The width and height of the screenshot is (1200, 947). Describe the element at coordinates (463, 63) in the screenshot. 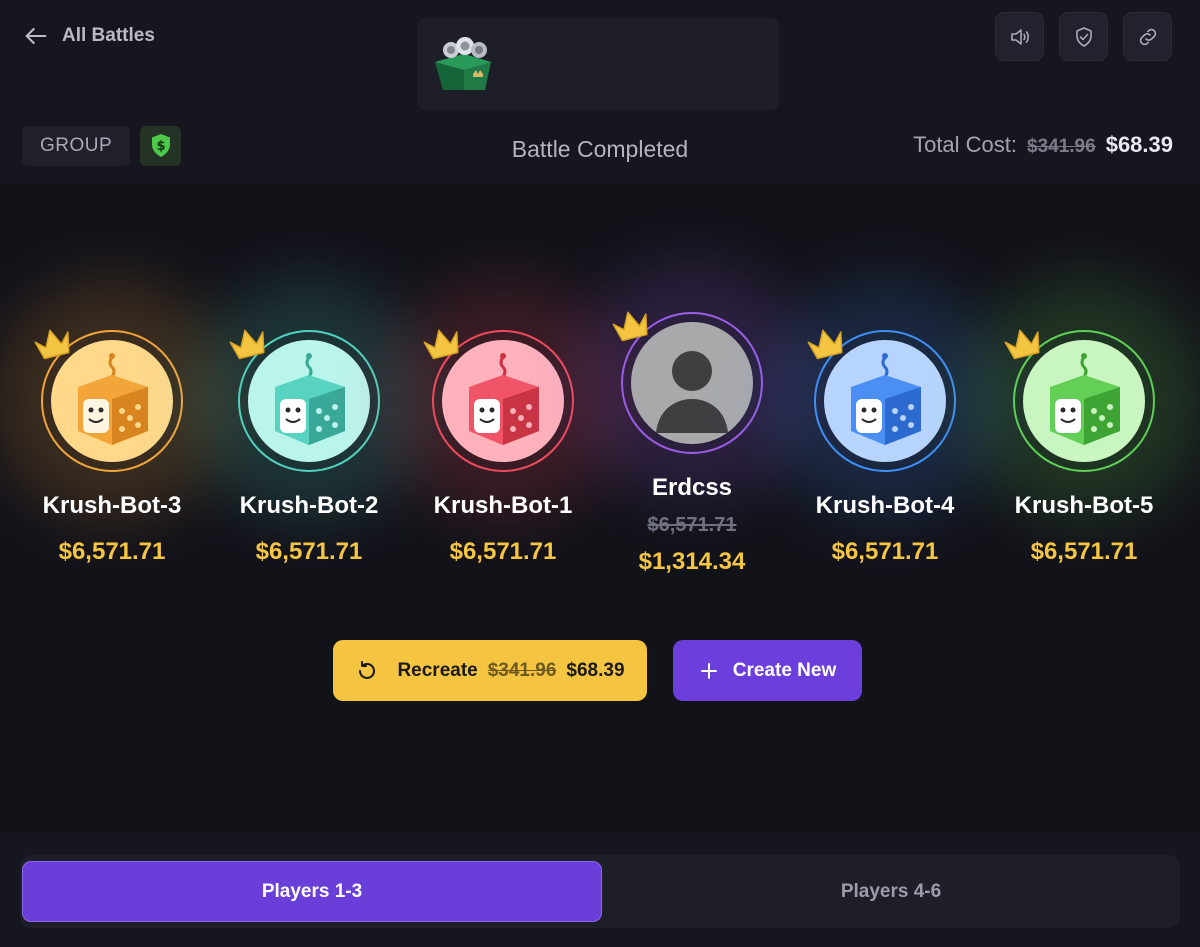

I see `rolex-case-icon` at that location.